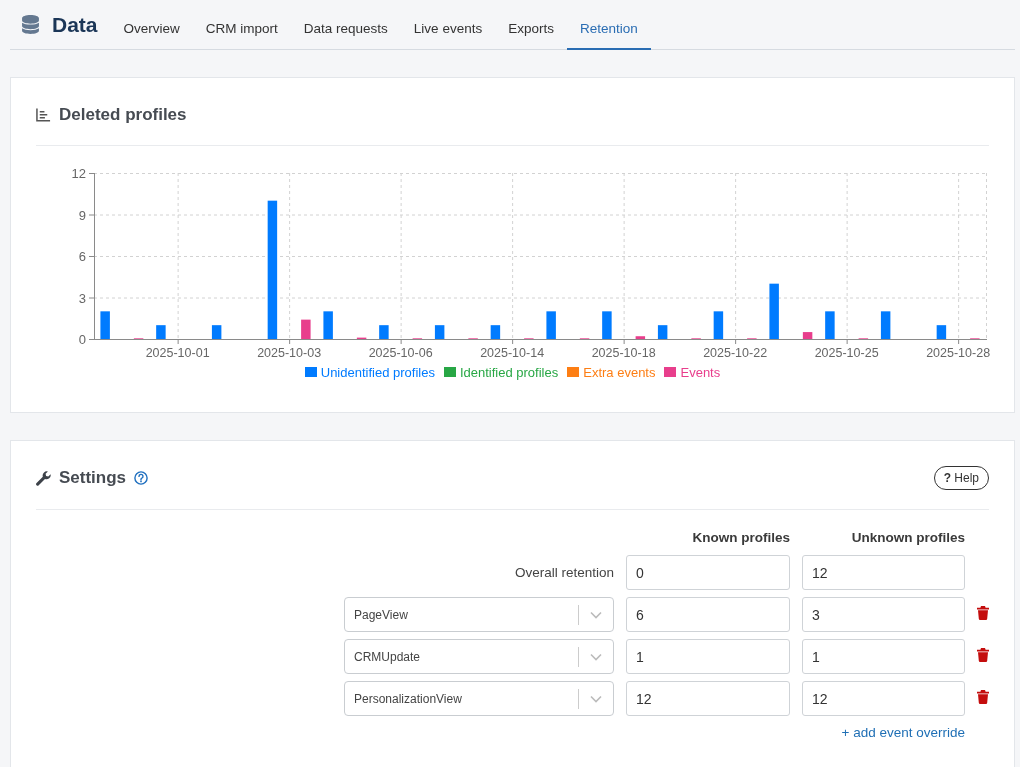 This screenshot has width=1020, height=767. I want to click on x-axis-label: 2025-10-25, so click(846, 353).